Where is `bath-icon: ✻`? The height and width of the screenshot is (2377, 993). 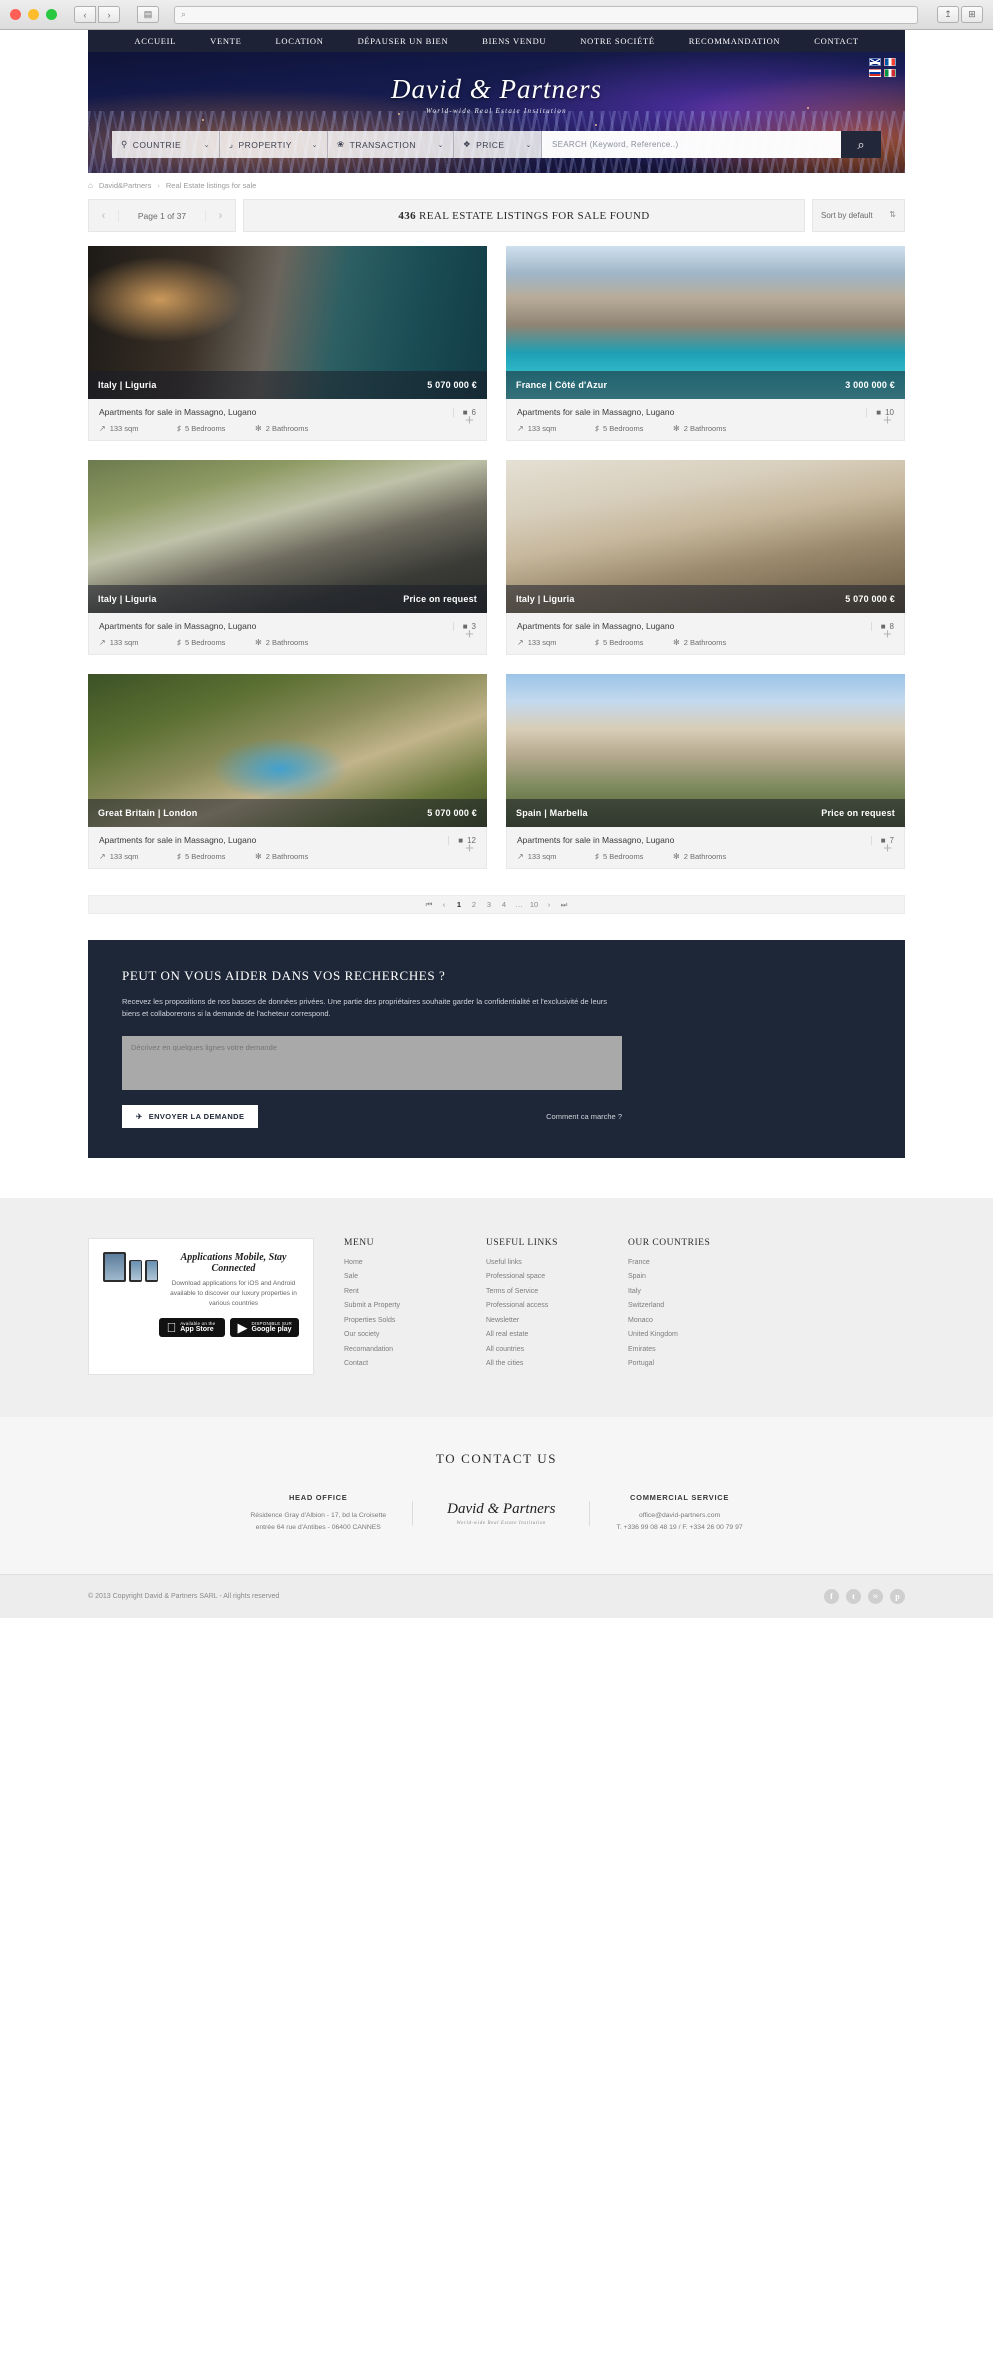
bath-icon: ✻ is located at coordinates (258, 428).